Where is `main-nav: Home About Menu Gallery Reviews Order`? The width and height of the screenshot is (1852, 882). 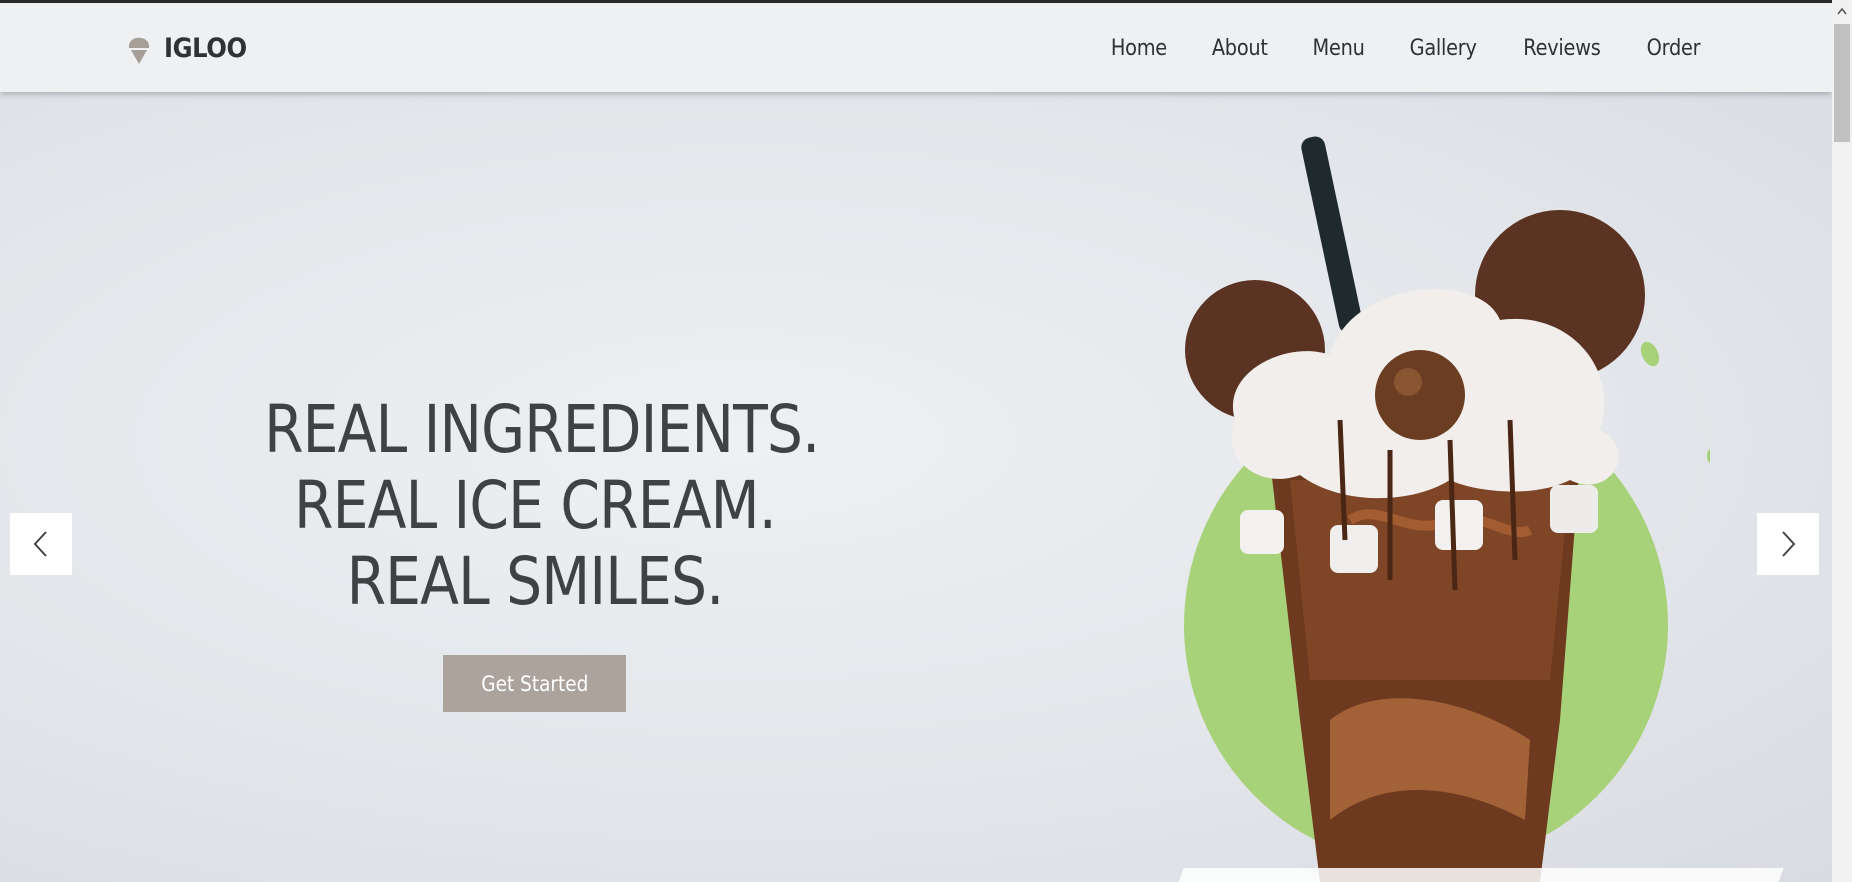
main-nav: Home About Menu Gallery Reviews Order is located at coordinates (1387, 48).